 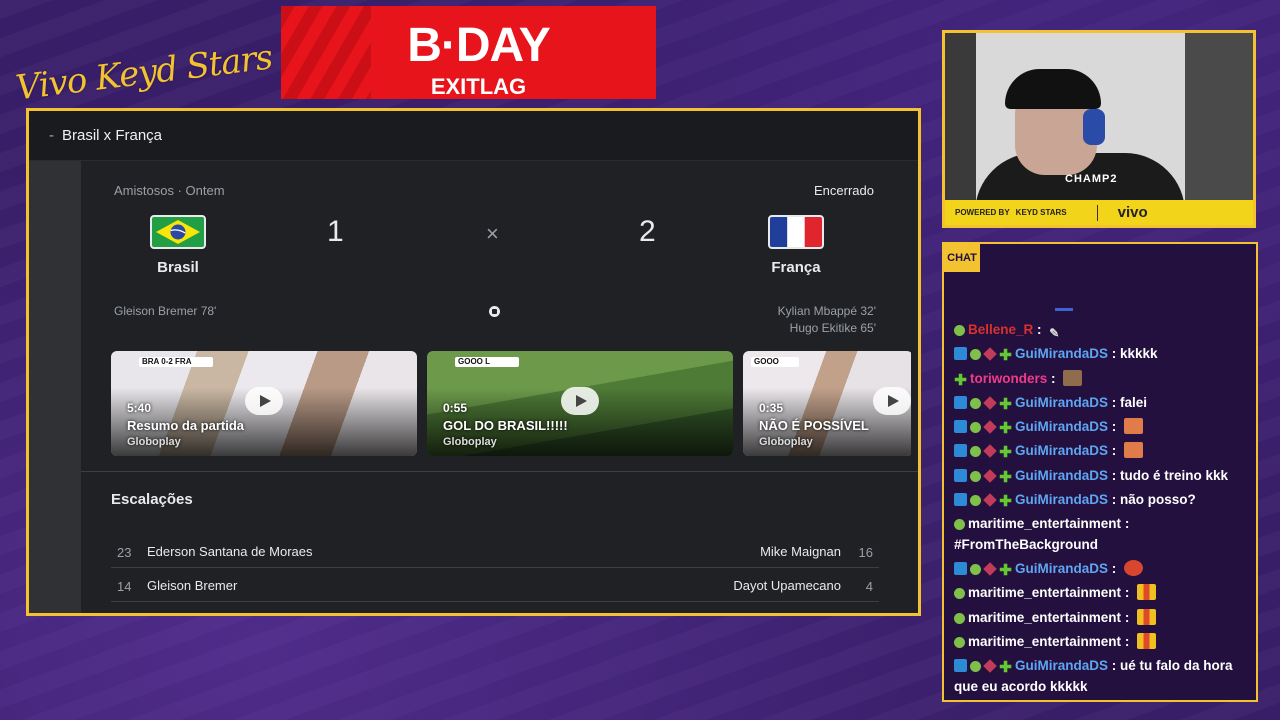 I want to click on chat-label: CHAT, so click(x=962, y=258).